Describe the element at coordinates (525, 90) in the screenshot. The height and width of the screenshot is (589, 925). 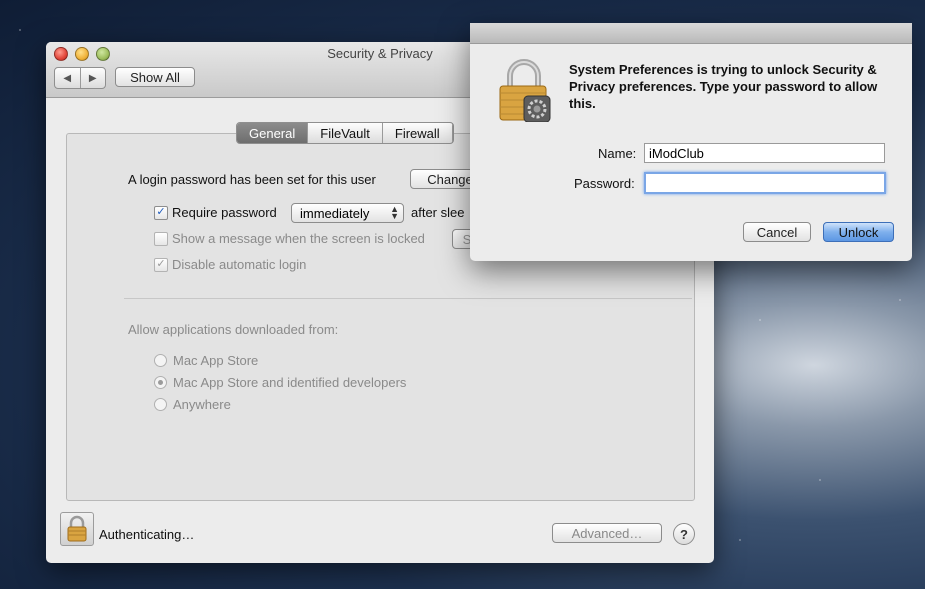
I see `lock-with-gear-icon` at that location.